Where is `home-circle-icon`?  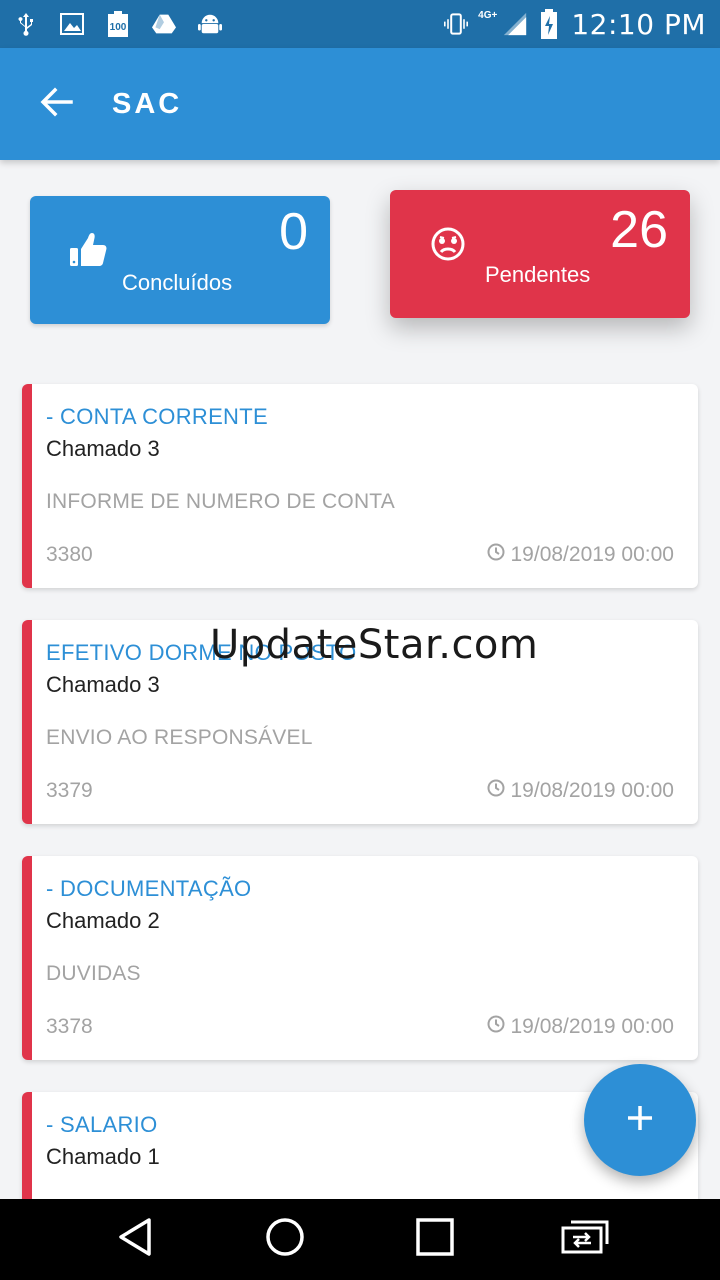 home-circle-icon is located at coordinates (285, 1239).